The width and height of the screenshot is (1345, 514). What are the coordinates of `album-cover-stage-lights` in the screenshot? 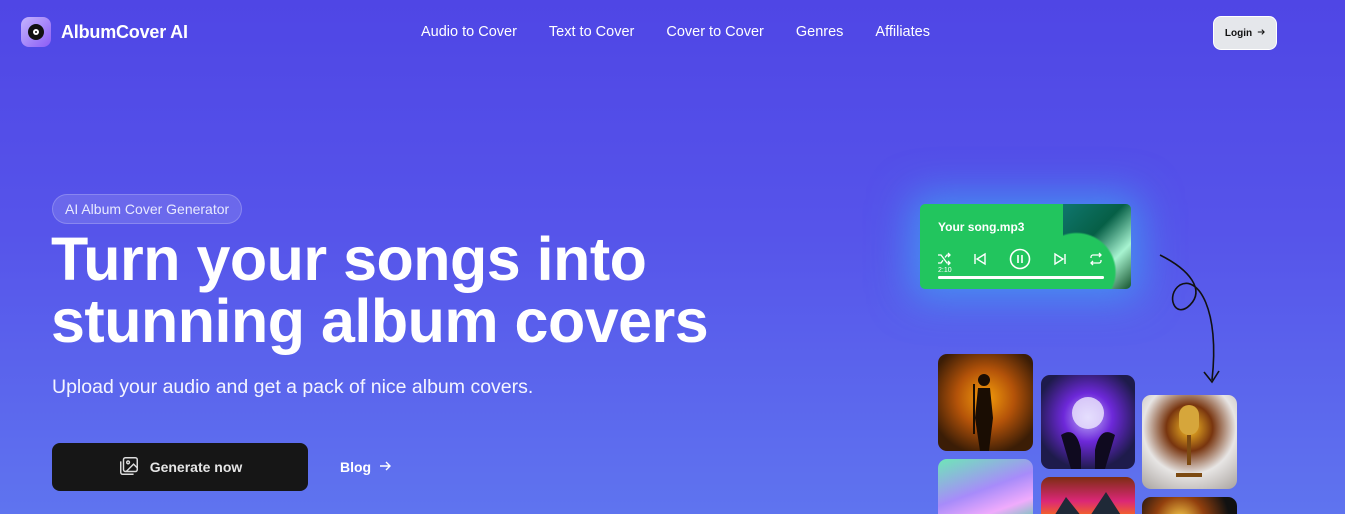 It's located at (1189, 505).